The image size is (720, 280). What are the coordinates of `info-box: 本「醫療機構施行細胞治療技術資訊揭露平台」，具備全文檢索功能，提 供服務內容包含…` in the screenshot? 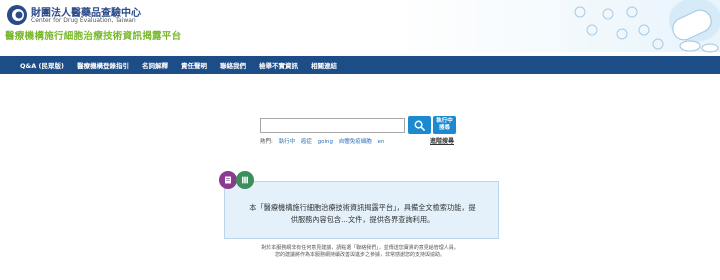 It's located at (361, 210).